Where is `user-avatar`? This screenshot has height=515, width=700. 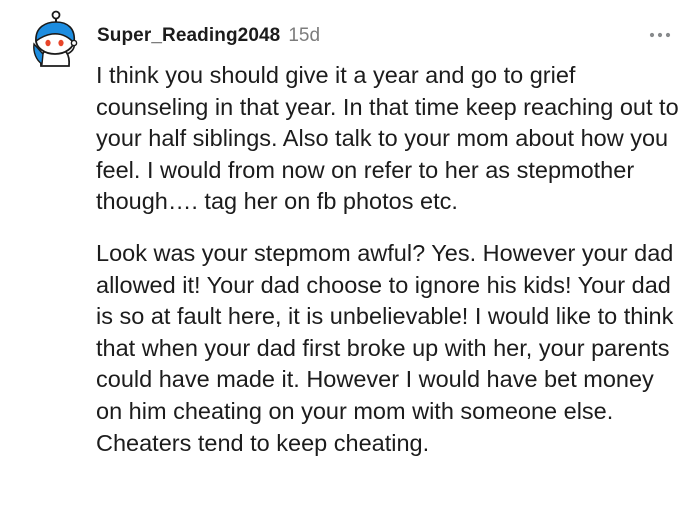 user-avatar is located at coordinates (55, 39).